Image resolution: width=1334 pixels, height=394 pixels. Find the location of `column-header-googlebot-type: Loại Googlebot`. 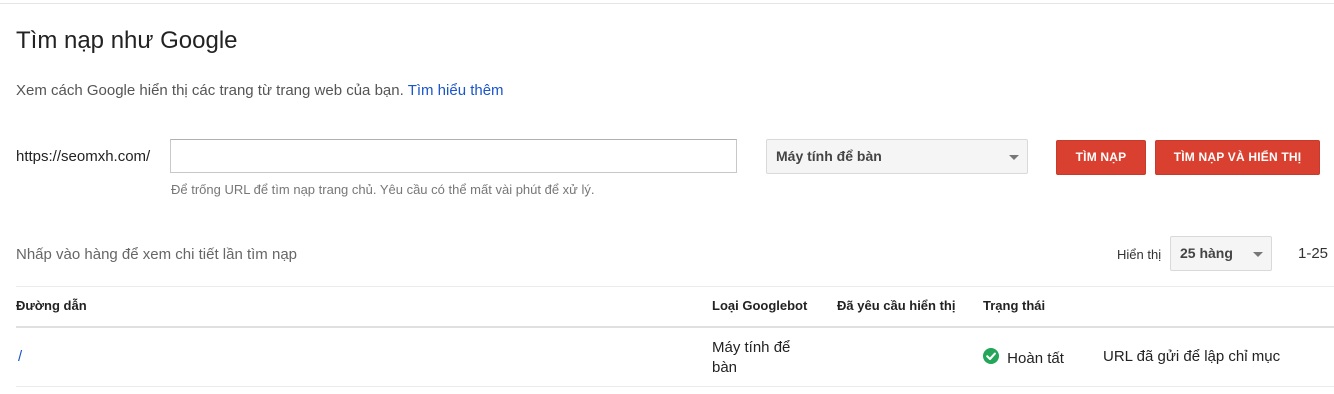

column-header-googlebot-type: Loại Googlebot is located at coordinates (759, 305).